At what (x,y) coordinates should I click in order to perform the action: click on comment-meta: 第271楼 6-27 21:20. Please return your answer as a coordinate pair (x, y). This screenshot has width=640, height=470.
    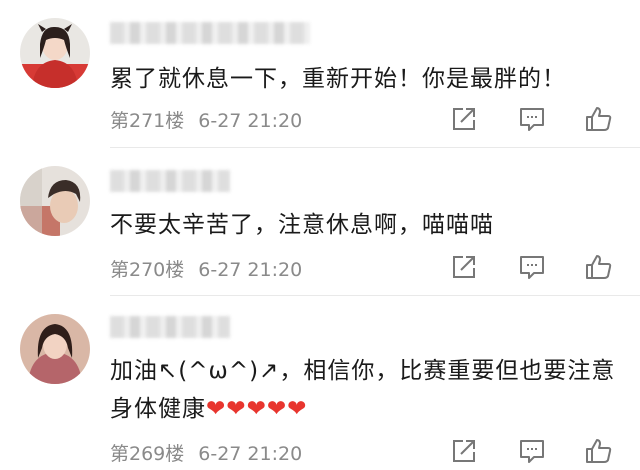
    Looking at the image, I should click on (206, 119).